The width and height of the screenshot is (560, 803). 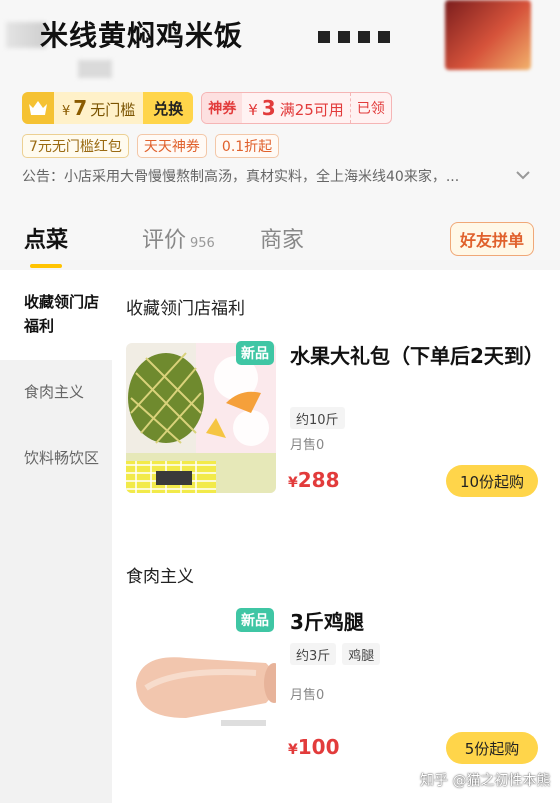 I want to click on sidebar-item-meat: 食肉主义, so click(x=64, y=392).